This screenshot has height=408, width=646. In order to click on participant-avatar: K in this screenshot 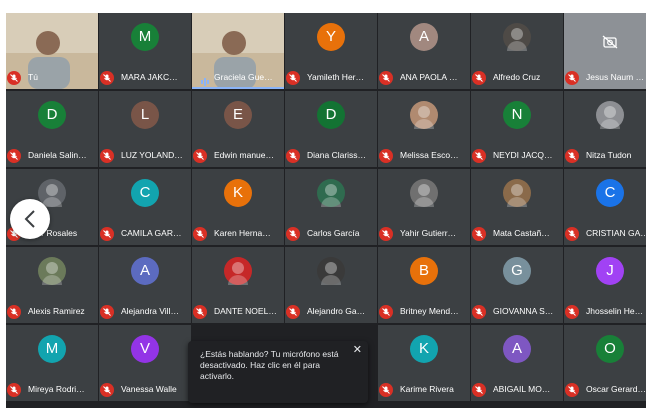, I will do `click(424, 349)`.